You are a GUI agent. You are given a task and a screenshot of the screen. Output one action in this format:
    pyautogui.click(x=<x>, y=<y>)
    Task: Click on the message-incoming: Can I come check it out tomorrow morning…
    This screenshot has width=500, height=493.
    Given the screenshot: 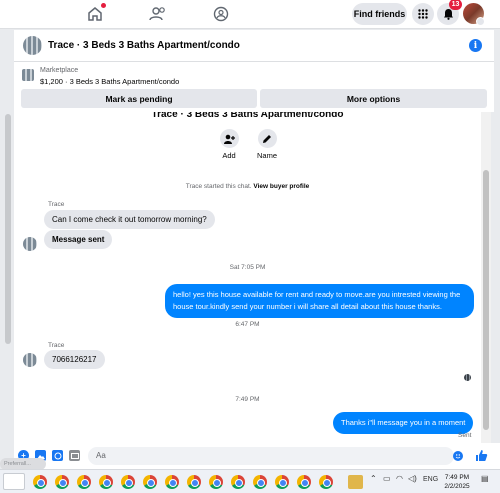 What is the action you would take?
    pyautogui.click(x=129, y=219)
    